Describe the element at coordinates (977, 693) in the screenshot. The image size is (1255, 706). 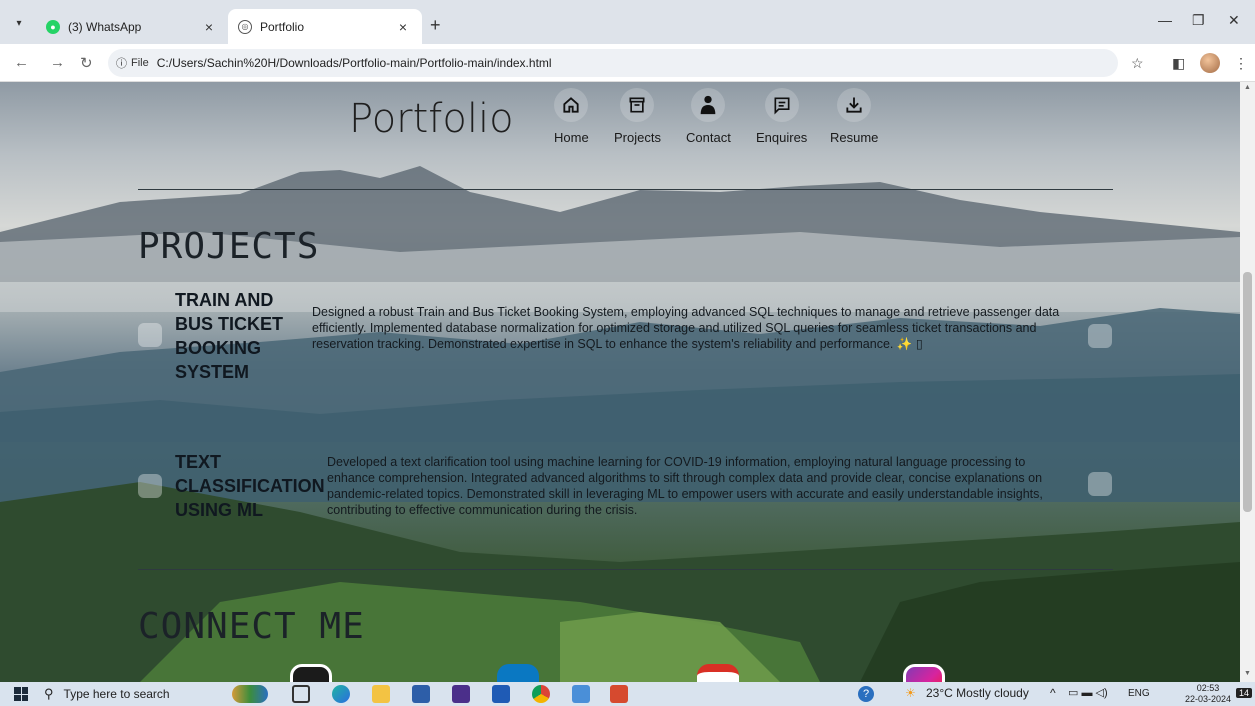
I see `weather-text: 23°C Mostly cloudy` at that location.